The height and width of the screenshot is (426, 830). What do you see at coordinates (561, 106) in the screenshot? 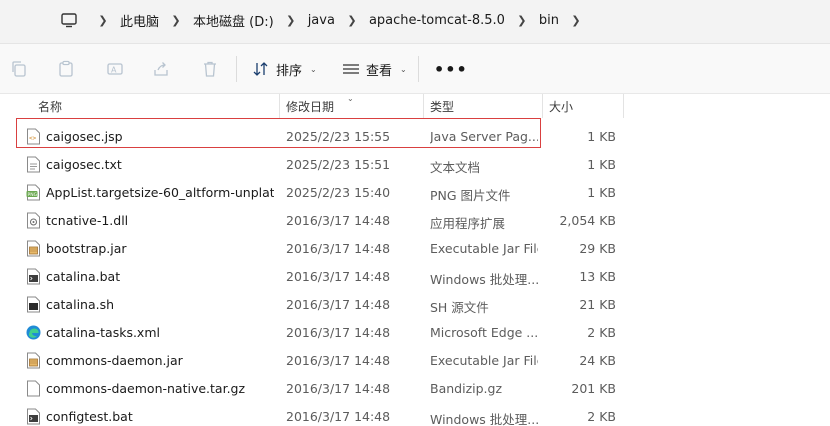
I see `column-header-size: 大小` at bounding box center [561, 106].